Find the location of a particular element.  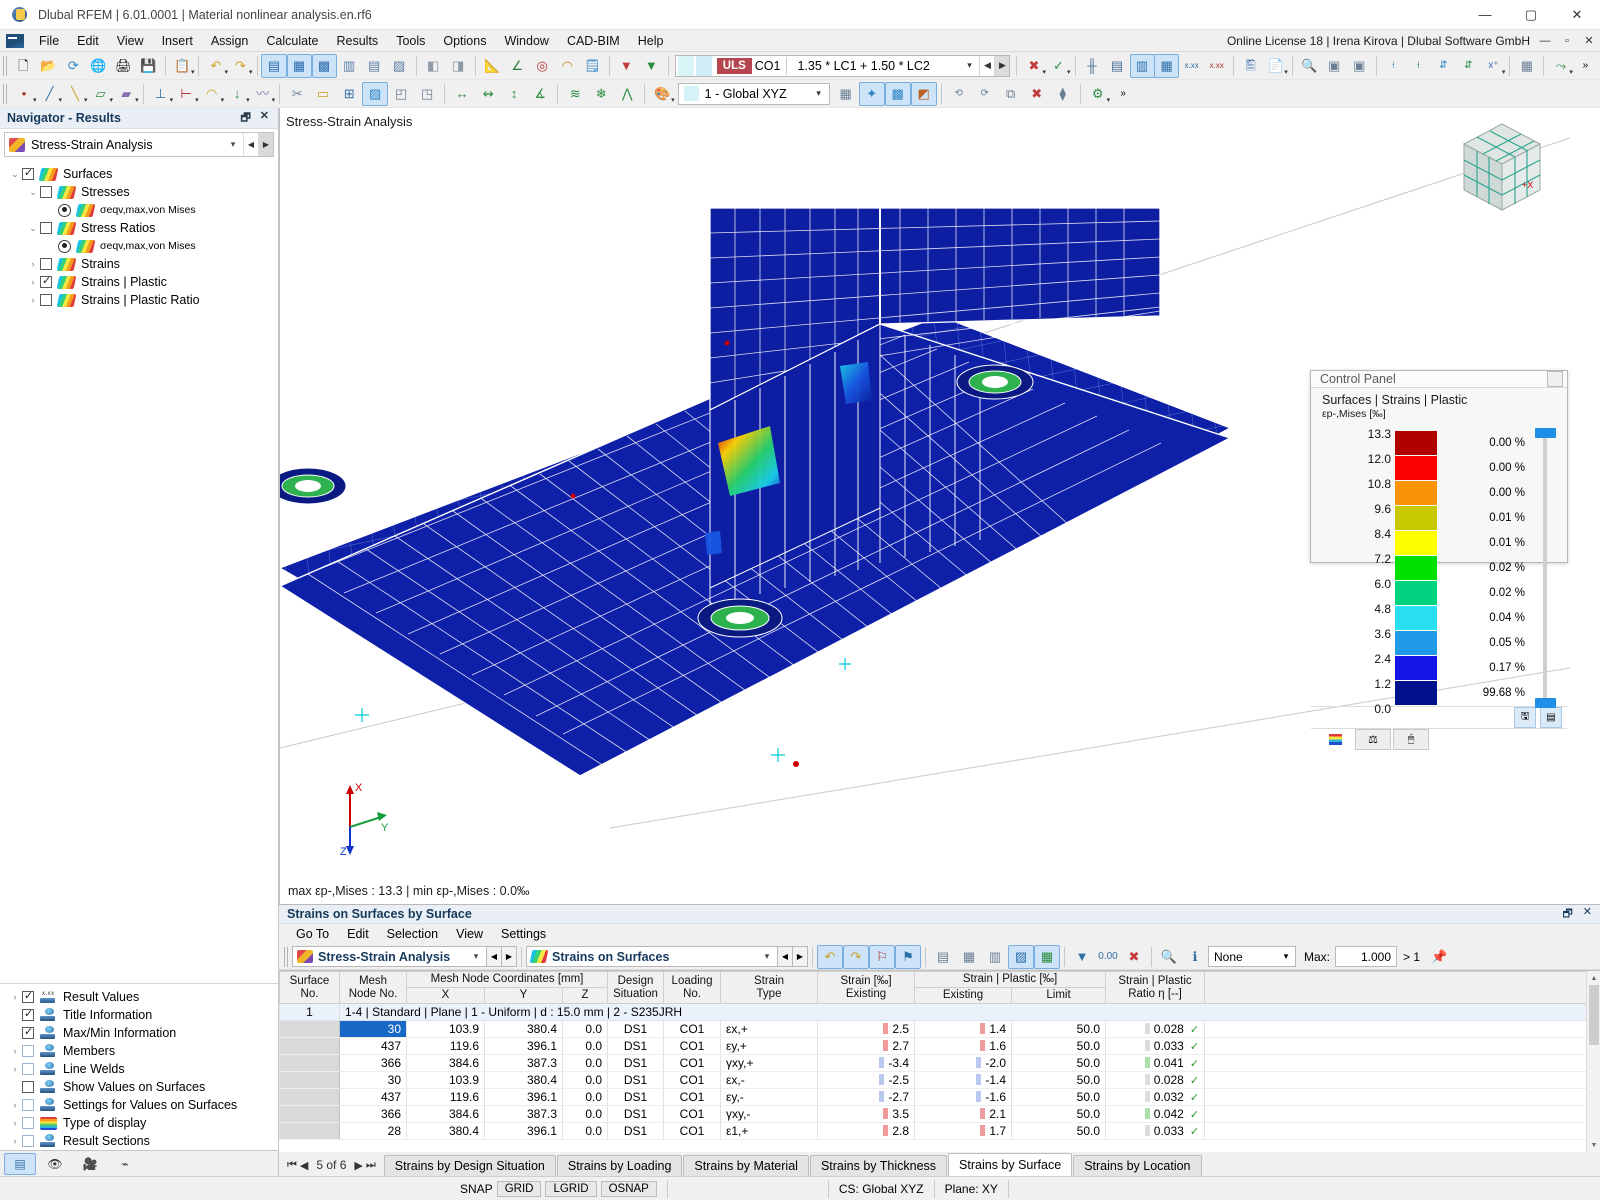

lc-next-button: ▶ is located at coordinates (1002, 65).